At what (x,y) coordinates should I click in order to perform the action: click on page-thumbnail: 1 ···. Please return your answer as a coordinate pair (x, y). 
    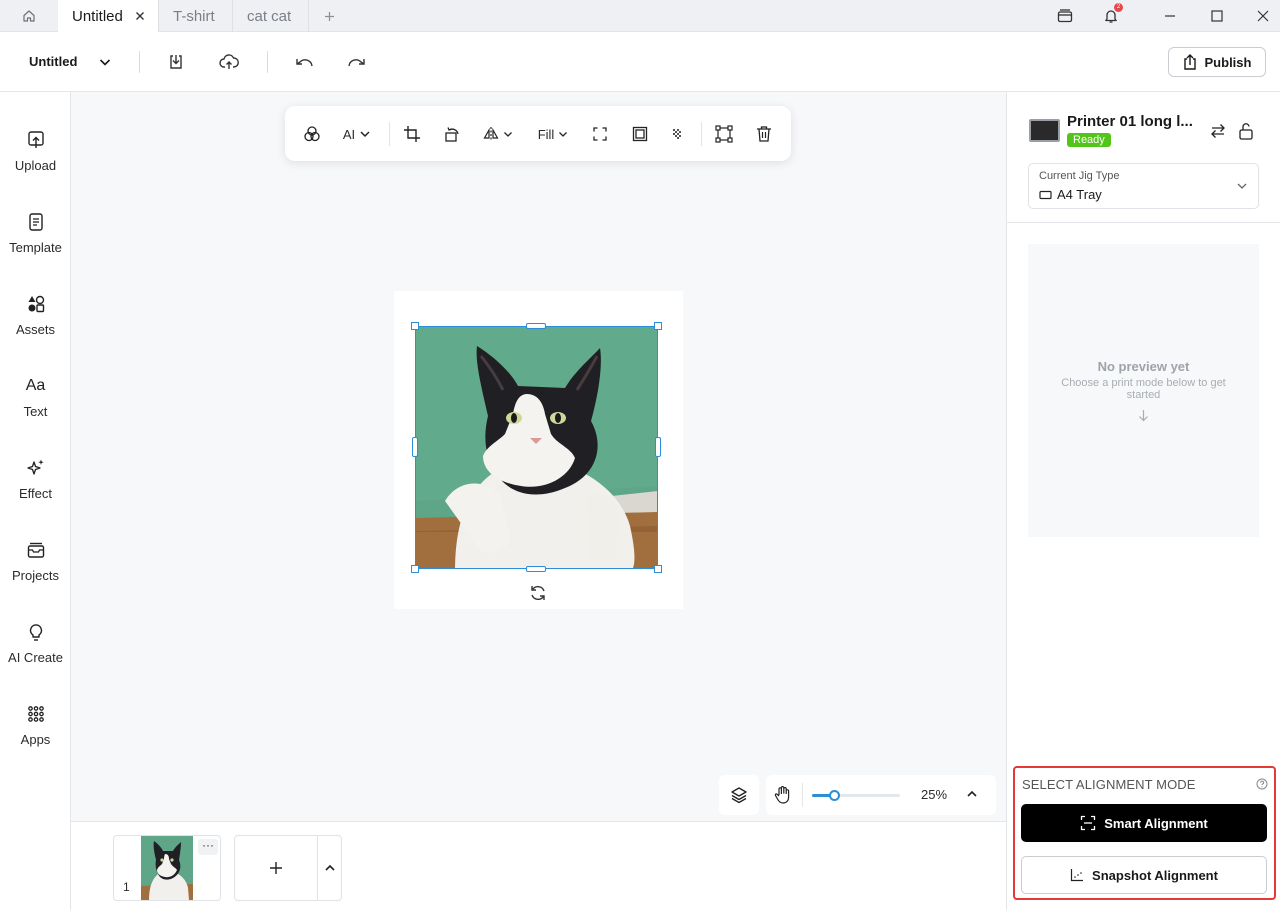
    Looking at the image, I should click on (167, 868).